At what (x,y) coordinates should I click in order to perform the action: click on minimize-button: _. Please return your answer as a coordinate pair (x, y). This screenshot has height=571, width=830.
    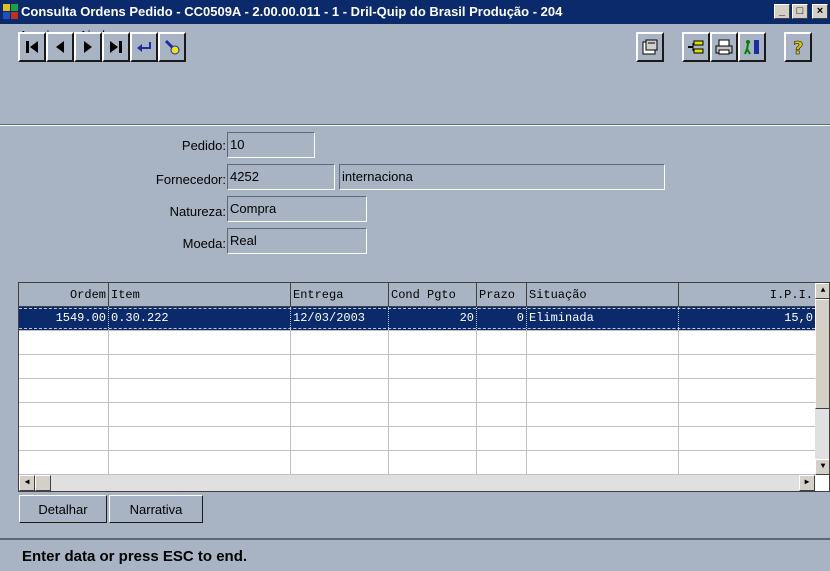
    Looking at the image, I should click on (782, 11).